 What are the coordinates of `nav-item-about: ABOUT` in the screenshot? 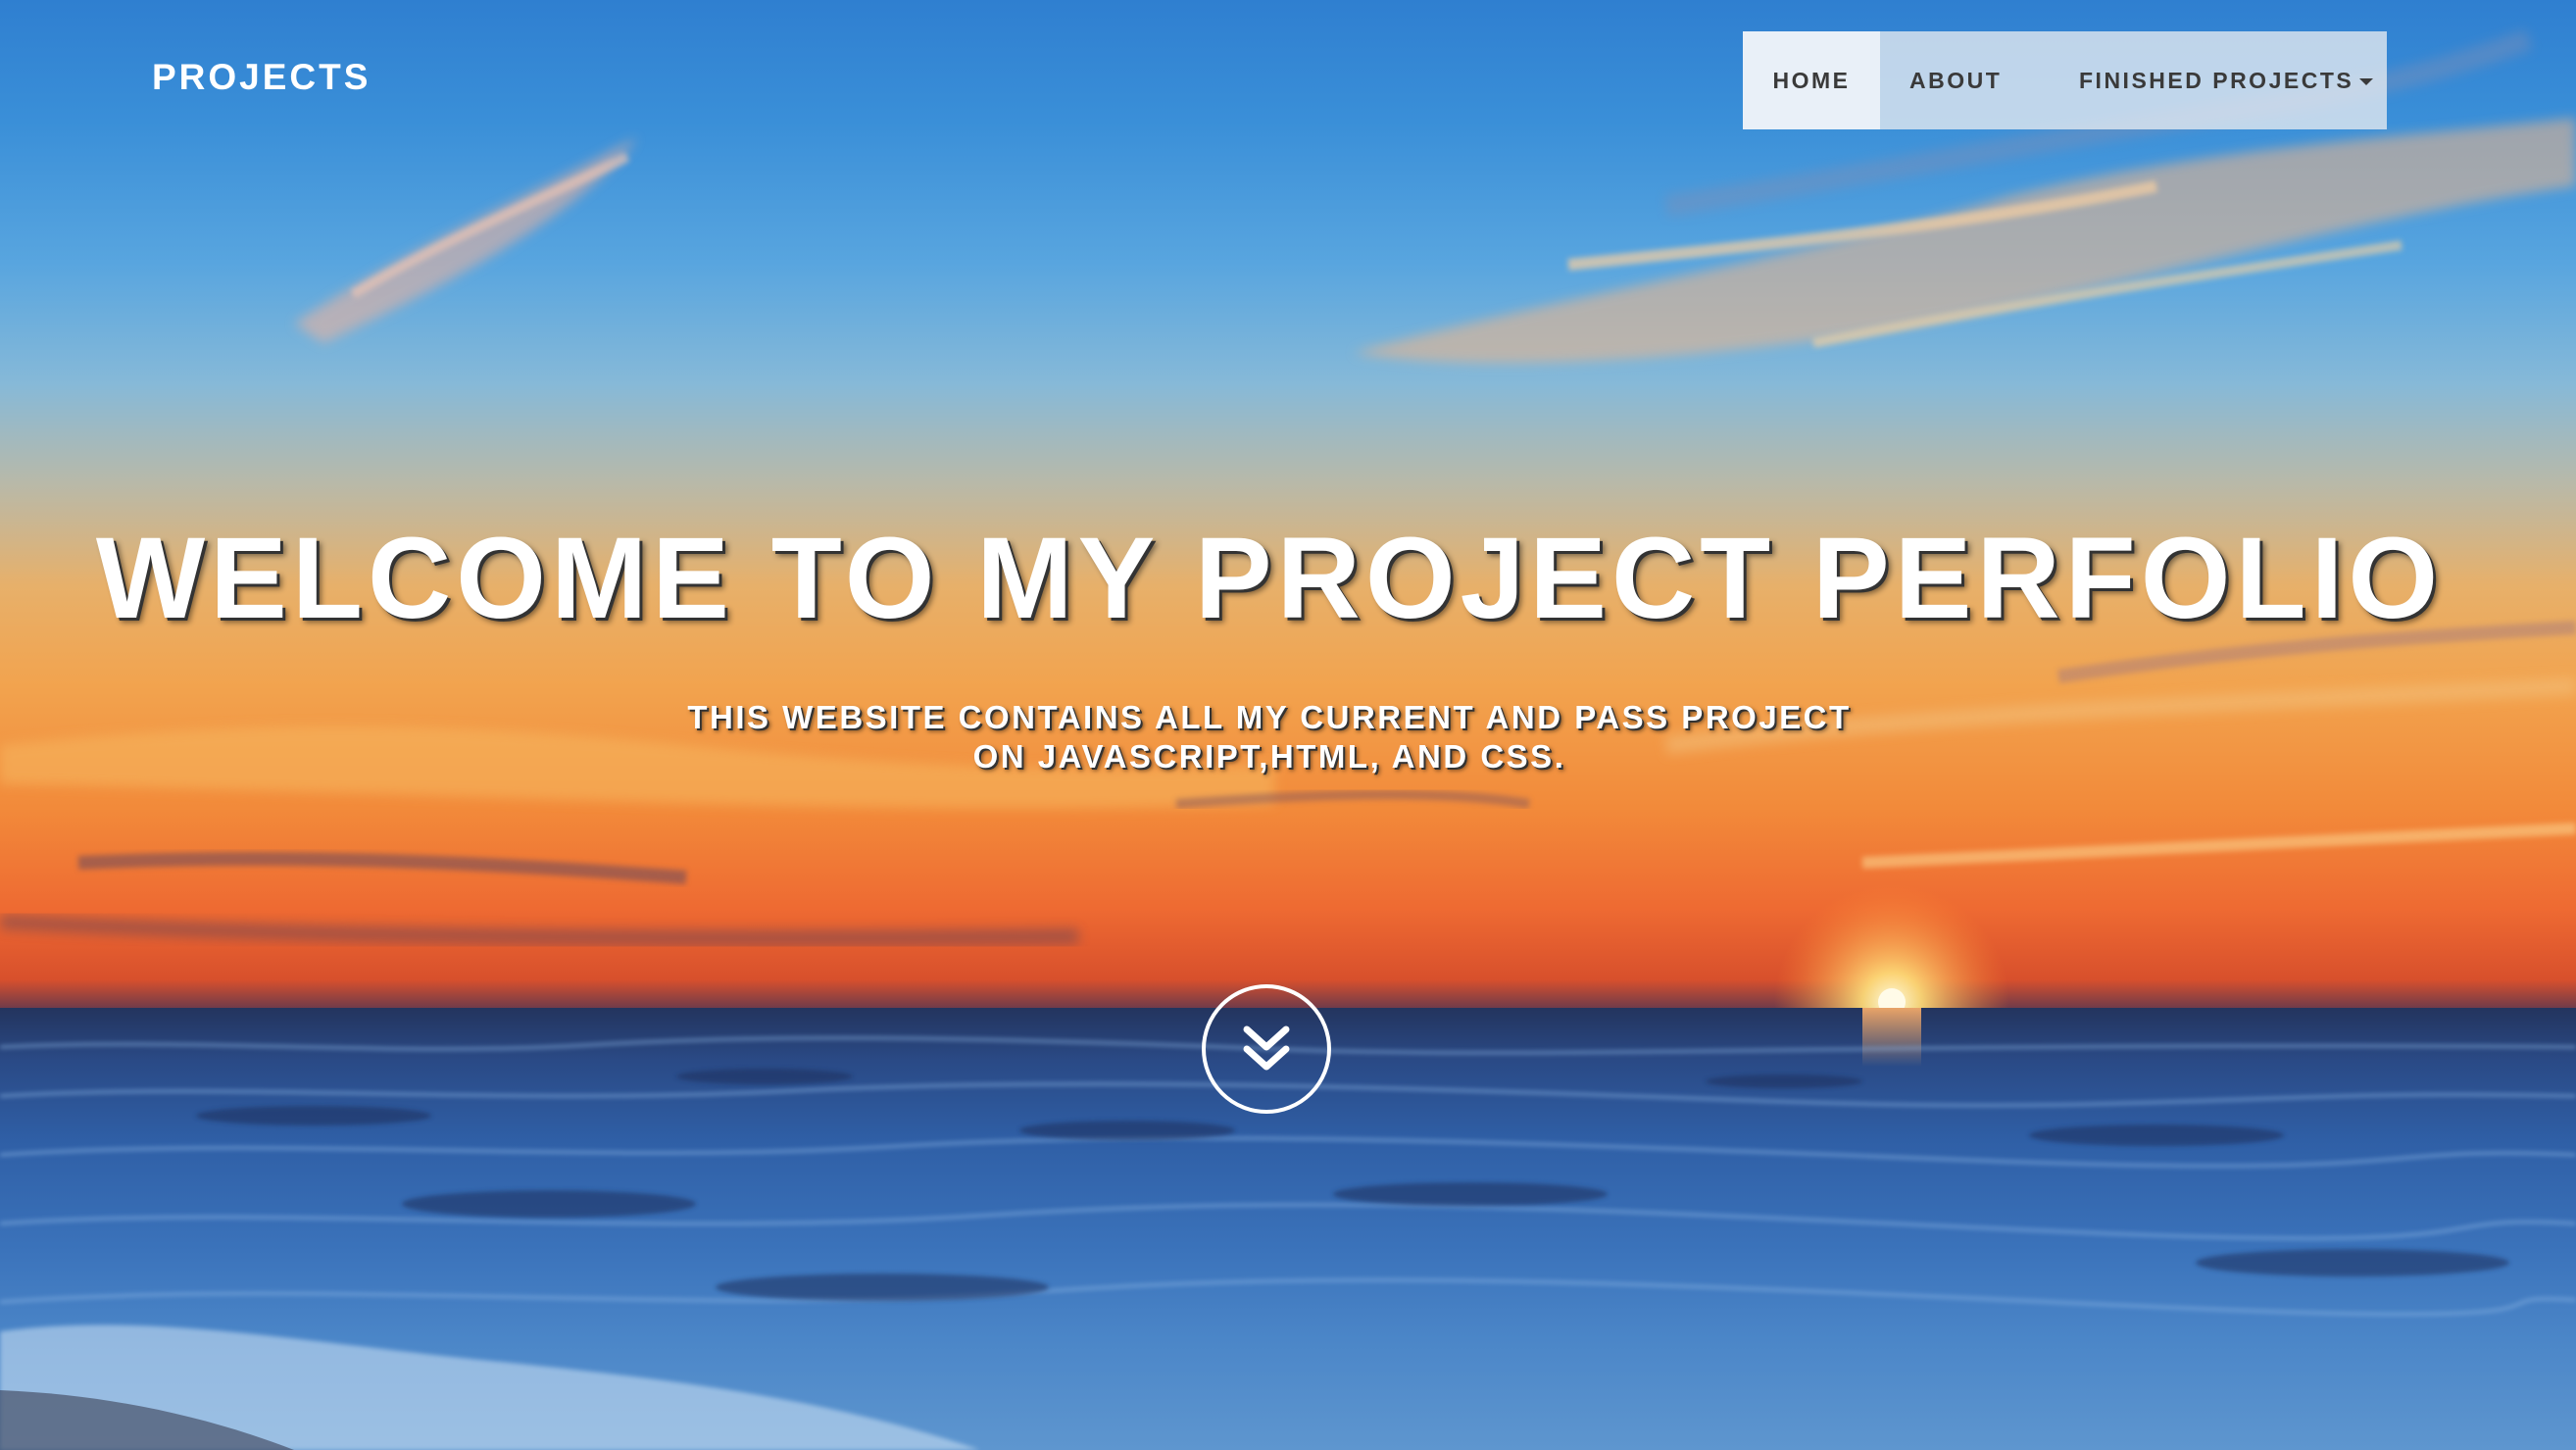 It's located at (1967, 80).